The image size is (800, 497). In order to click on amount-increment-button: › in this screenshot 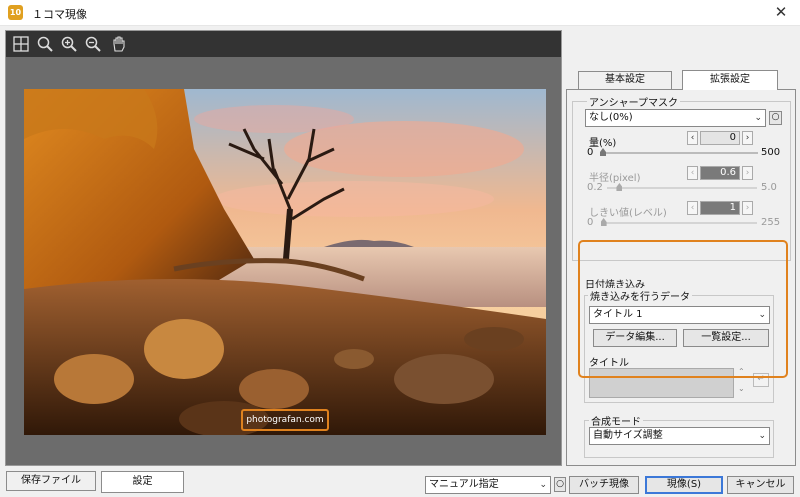, I will do `click(747, 138)`.